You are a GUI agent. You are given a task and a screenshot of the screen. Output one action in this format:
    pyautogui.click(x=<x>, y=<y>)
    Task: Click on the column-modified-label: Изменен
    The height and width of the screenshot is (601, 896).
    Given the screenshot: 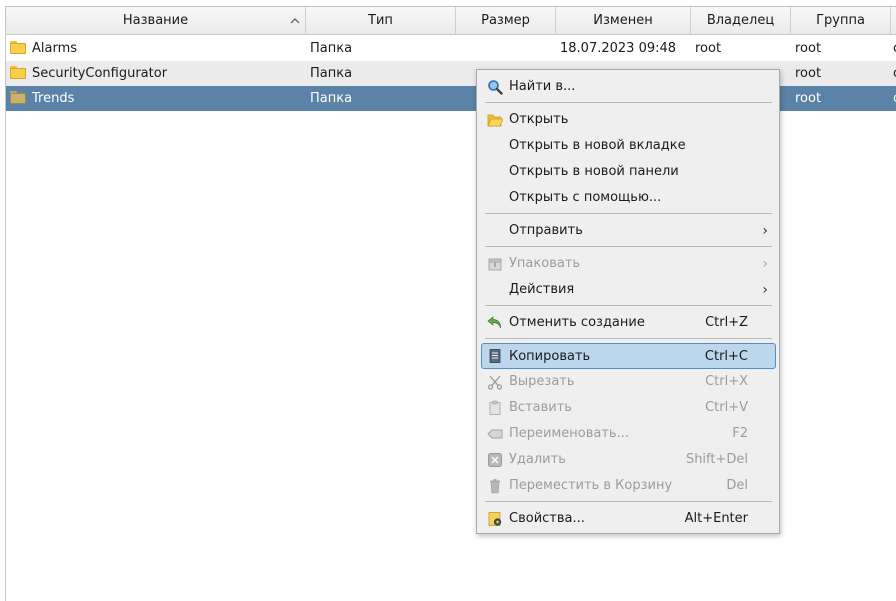 What is the action you would take?
    pyautogui.click(x=623, y=20)
    